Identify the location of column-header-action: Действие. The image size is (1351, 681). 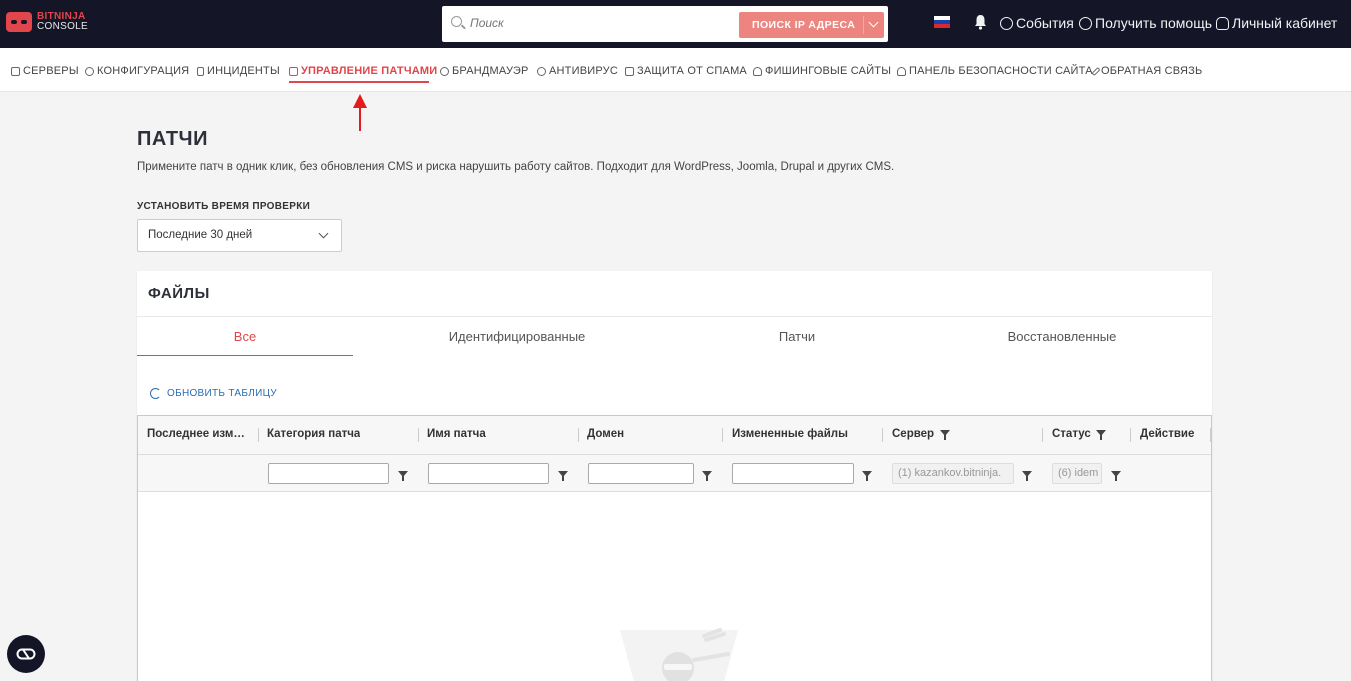
(1167, 434).